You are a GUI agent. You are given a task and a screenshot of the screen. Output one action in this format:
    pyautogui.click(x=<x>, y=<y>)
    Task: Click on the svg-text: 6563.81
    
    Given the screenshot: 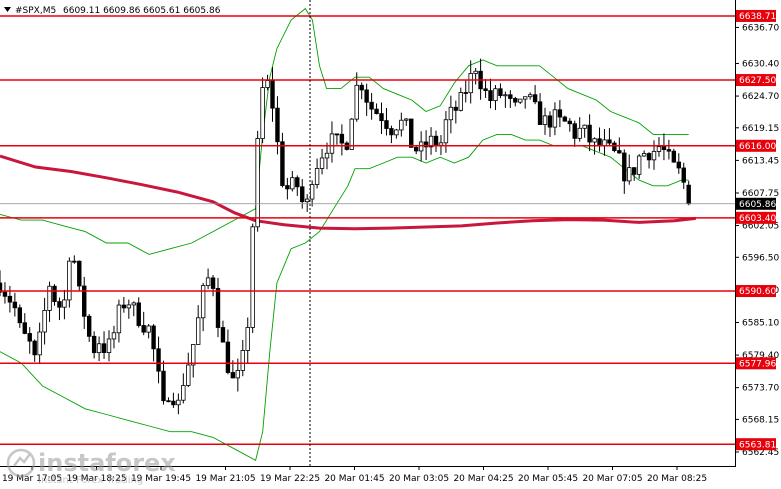 What is the action you would take?
    pyautogui.click(x=757, y=445)
    